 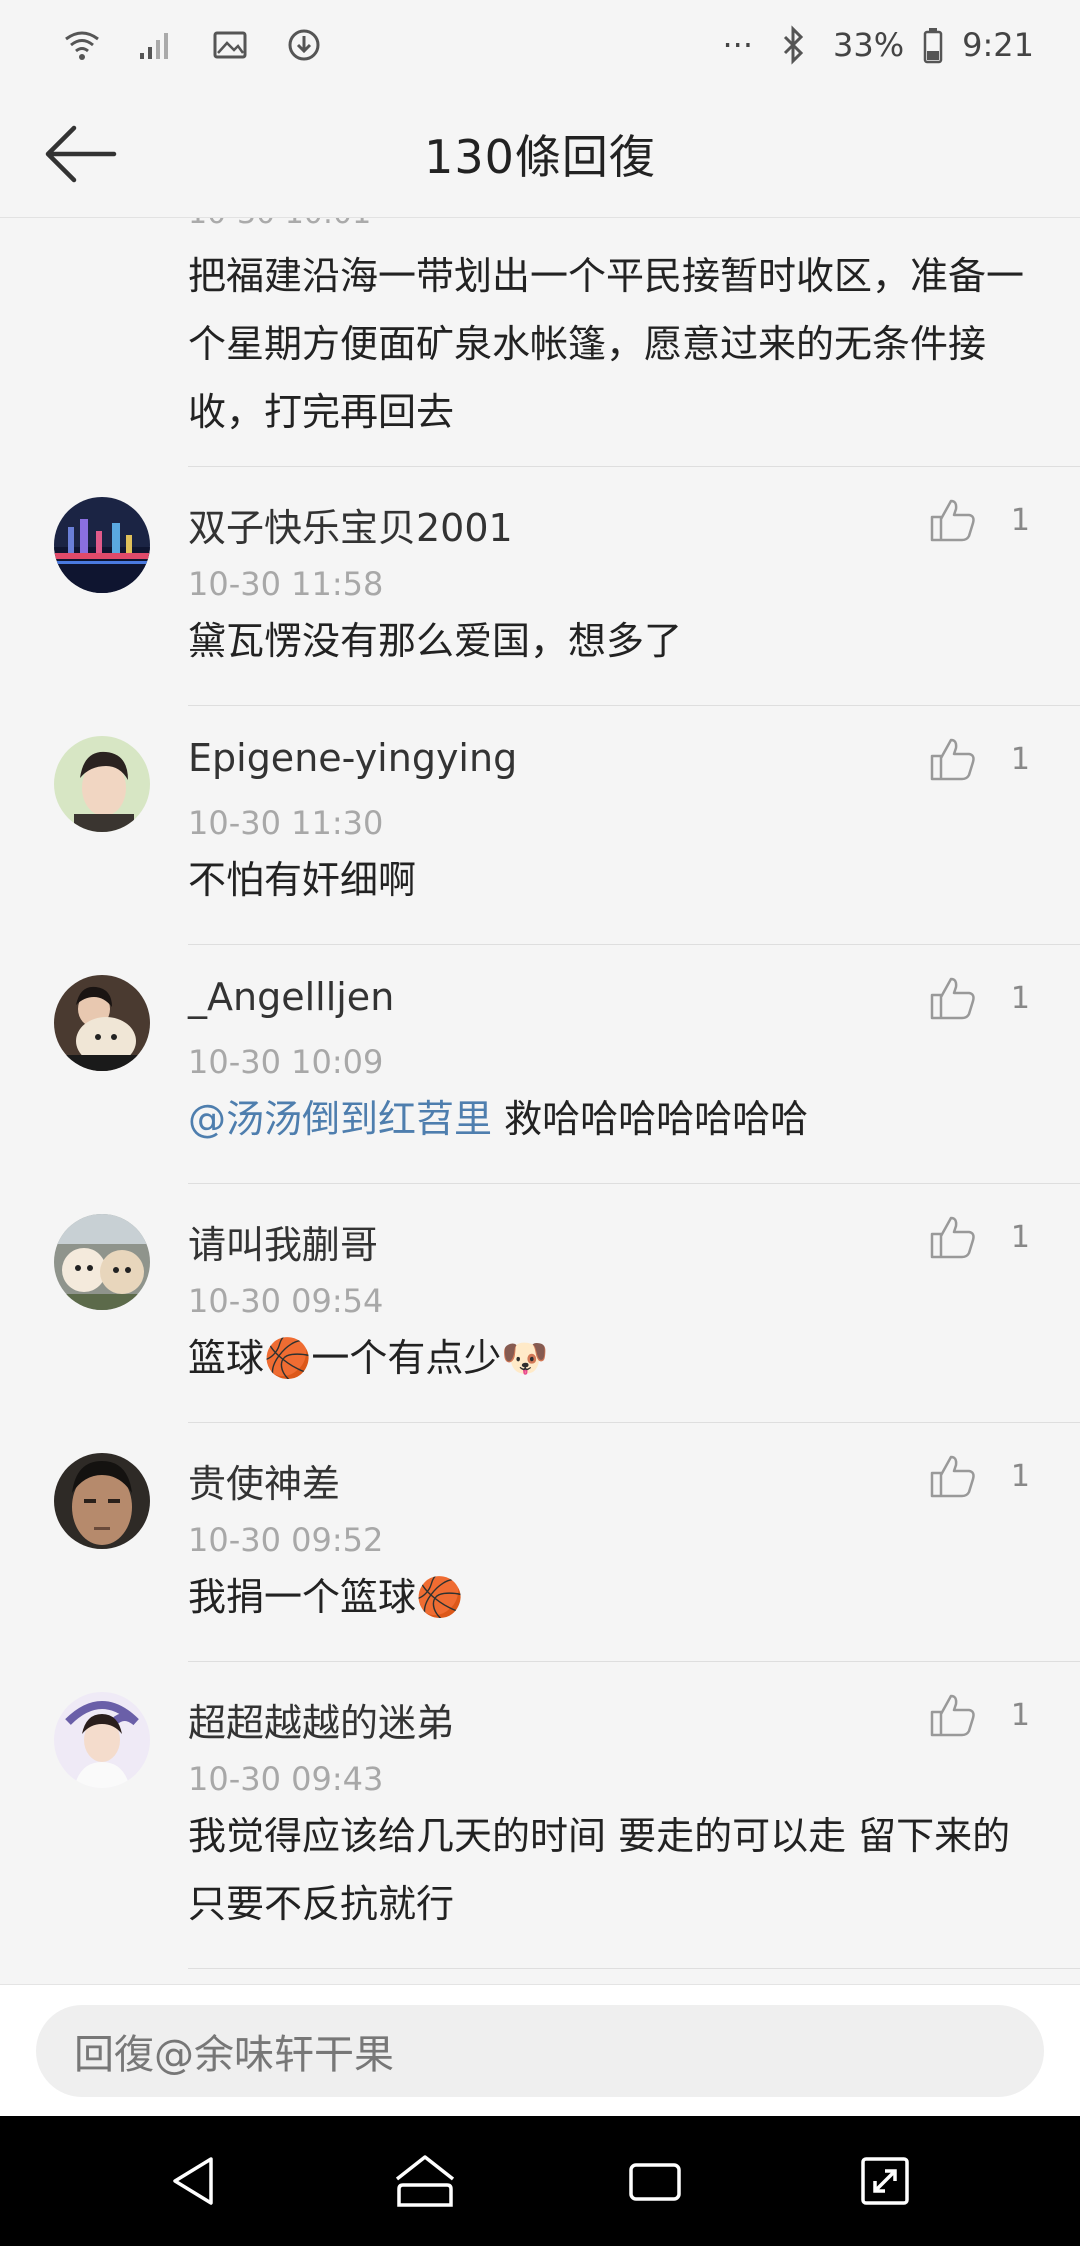 What do you see at coordinates (321, 1719) in the screenshot?
I see `username: 超超越越的迷弟` at bounding box center [321, 1719].